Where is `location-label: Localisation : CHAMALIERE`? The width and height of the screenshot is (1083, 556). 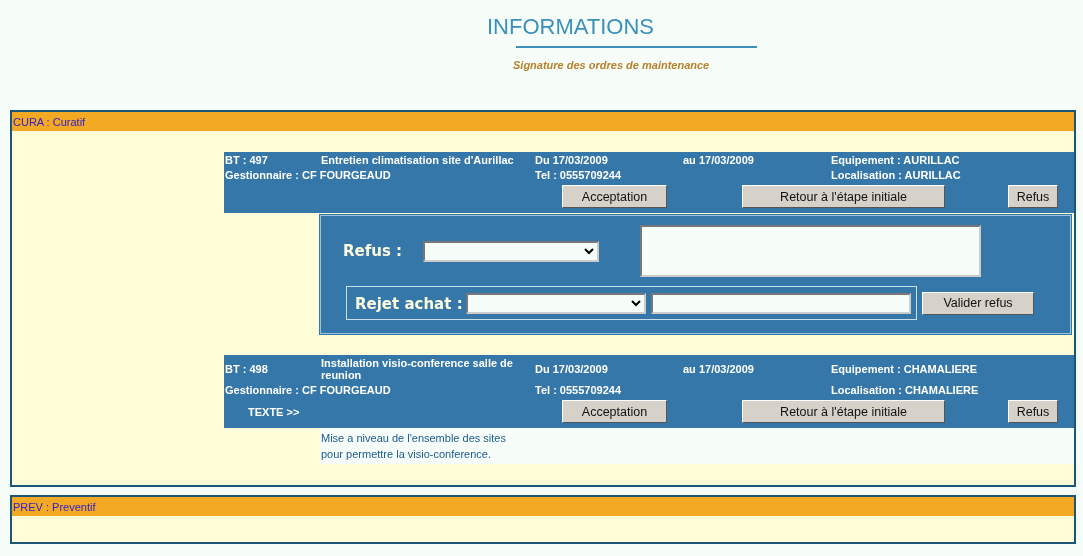
location-label: Localisation : CHAMALIERE is located at coordinates (905, 390).